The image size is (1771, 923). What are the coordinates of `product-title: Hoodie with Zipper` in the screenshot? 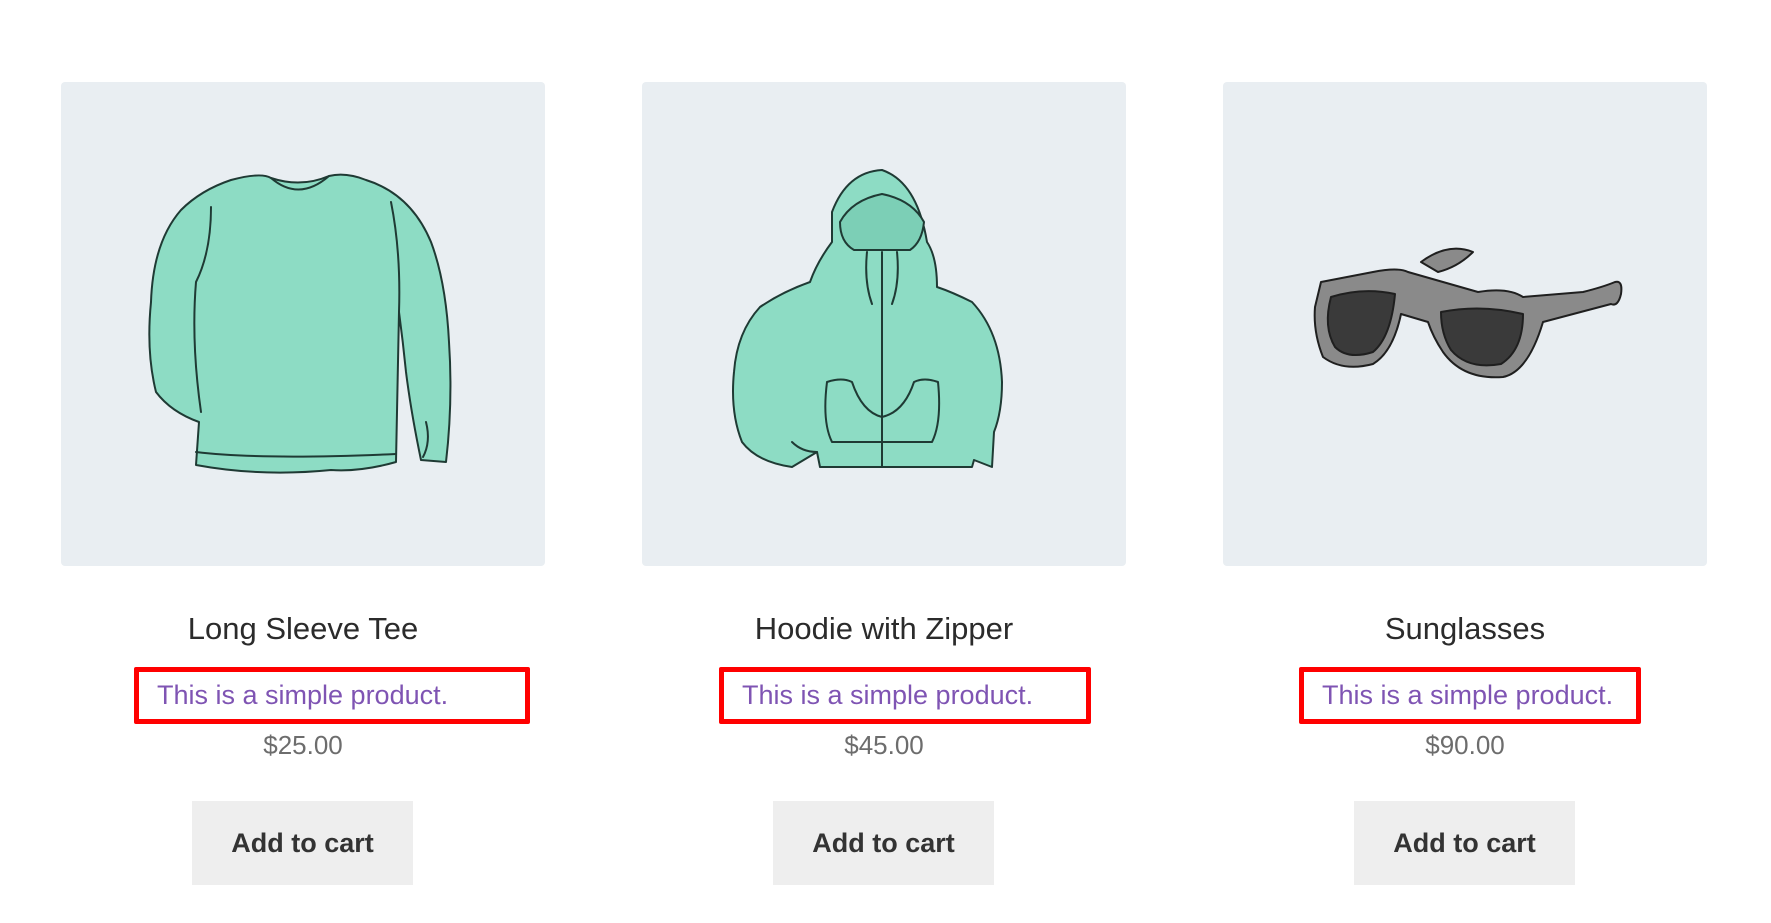 It's located at (884, 628).